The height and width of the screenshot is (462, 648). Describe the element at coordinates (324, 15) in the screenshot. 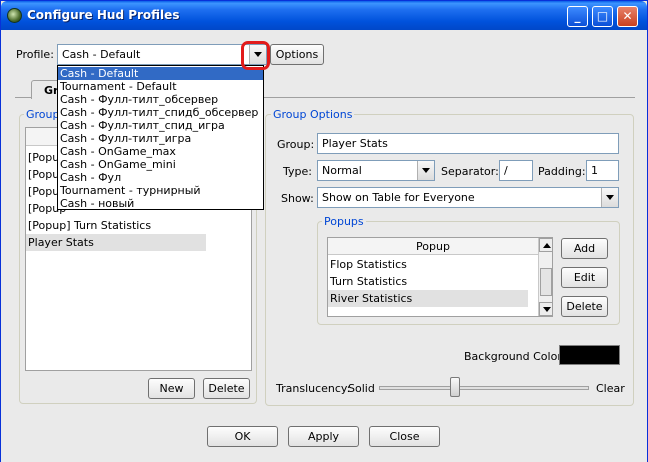

I see `title-bar: Configure Hud Profiles _ □ ✕` at that location.